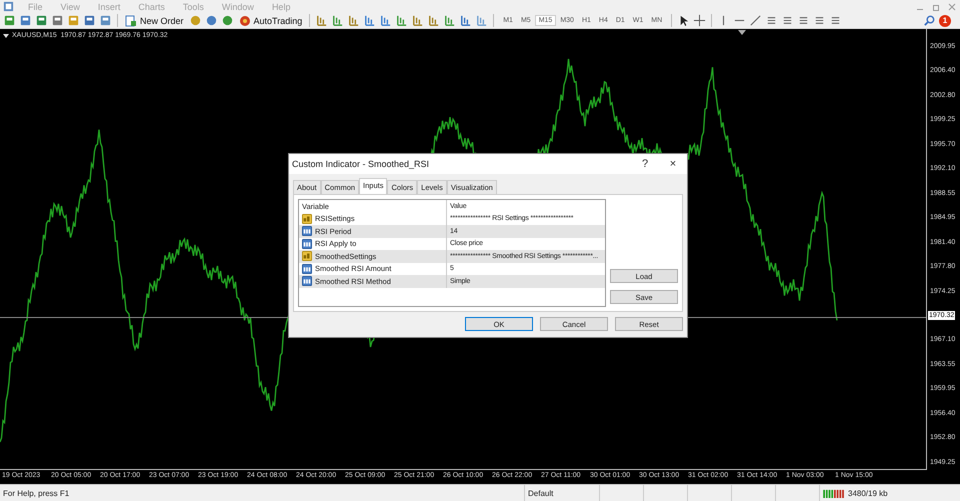 This screenshot has width=960, height=501. I want to click on help-button: ?, so click(645, 164).